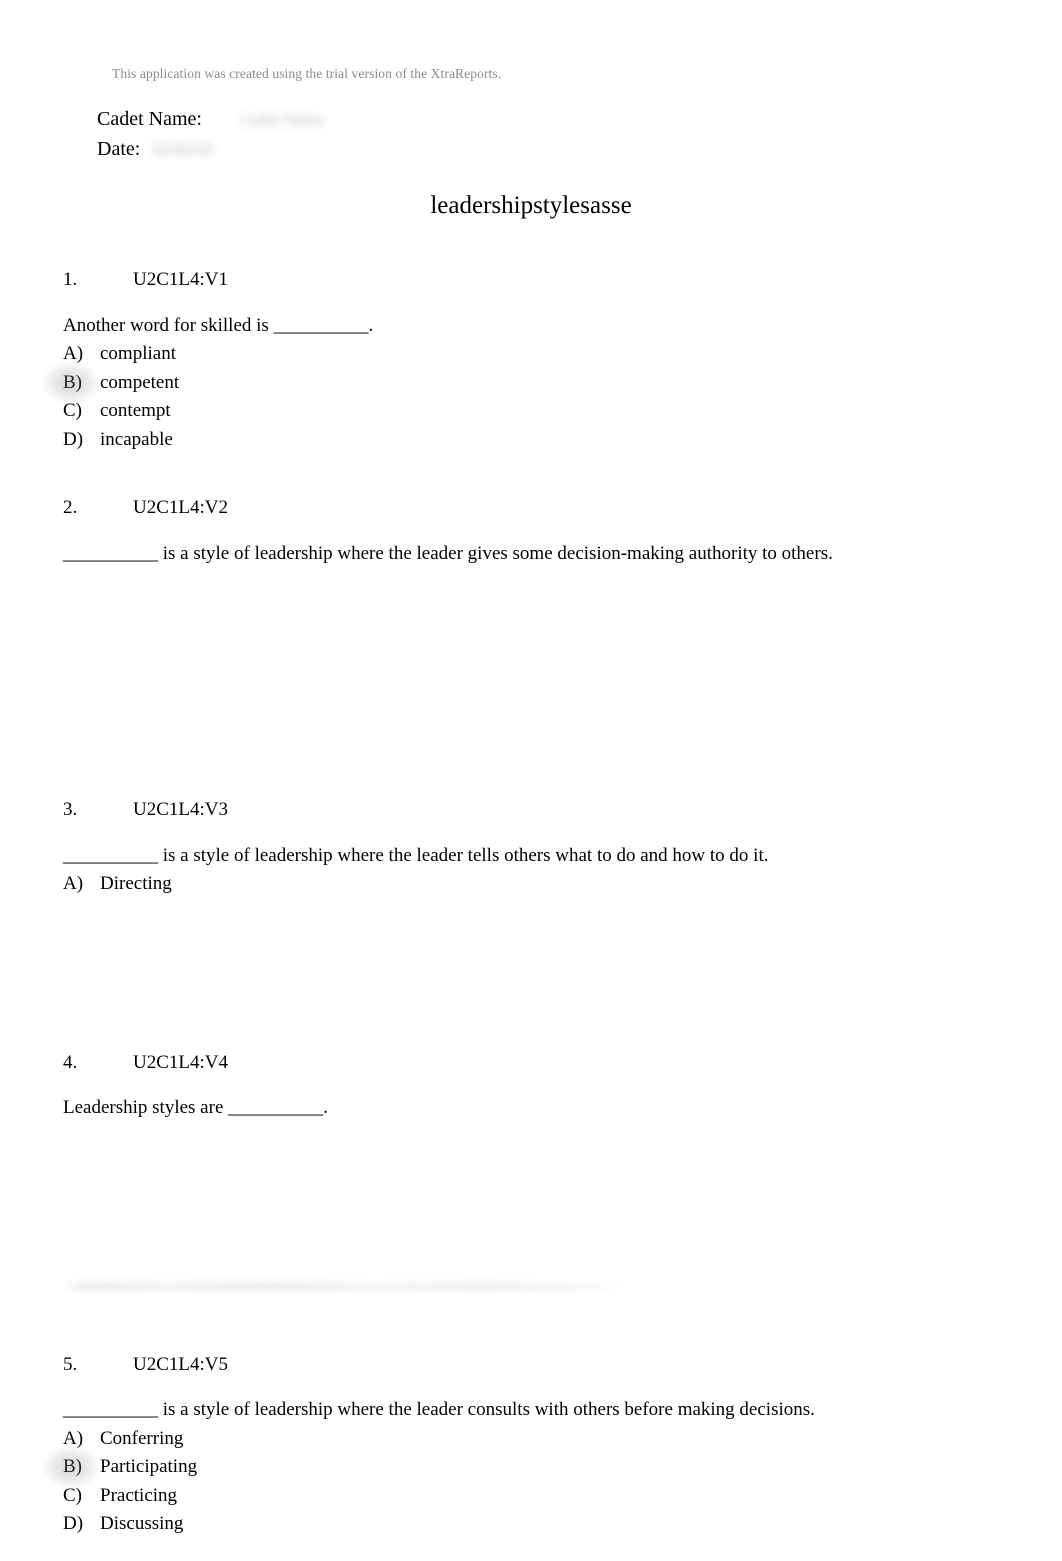  What do you see at coordinates (180, 1364) in the screenshot?
I see `question-code: U2C1L4:V5` at bounding box center [180, 1364].